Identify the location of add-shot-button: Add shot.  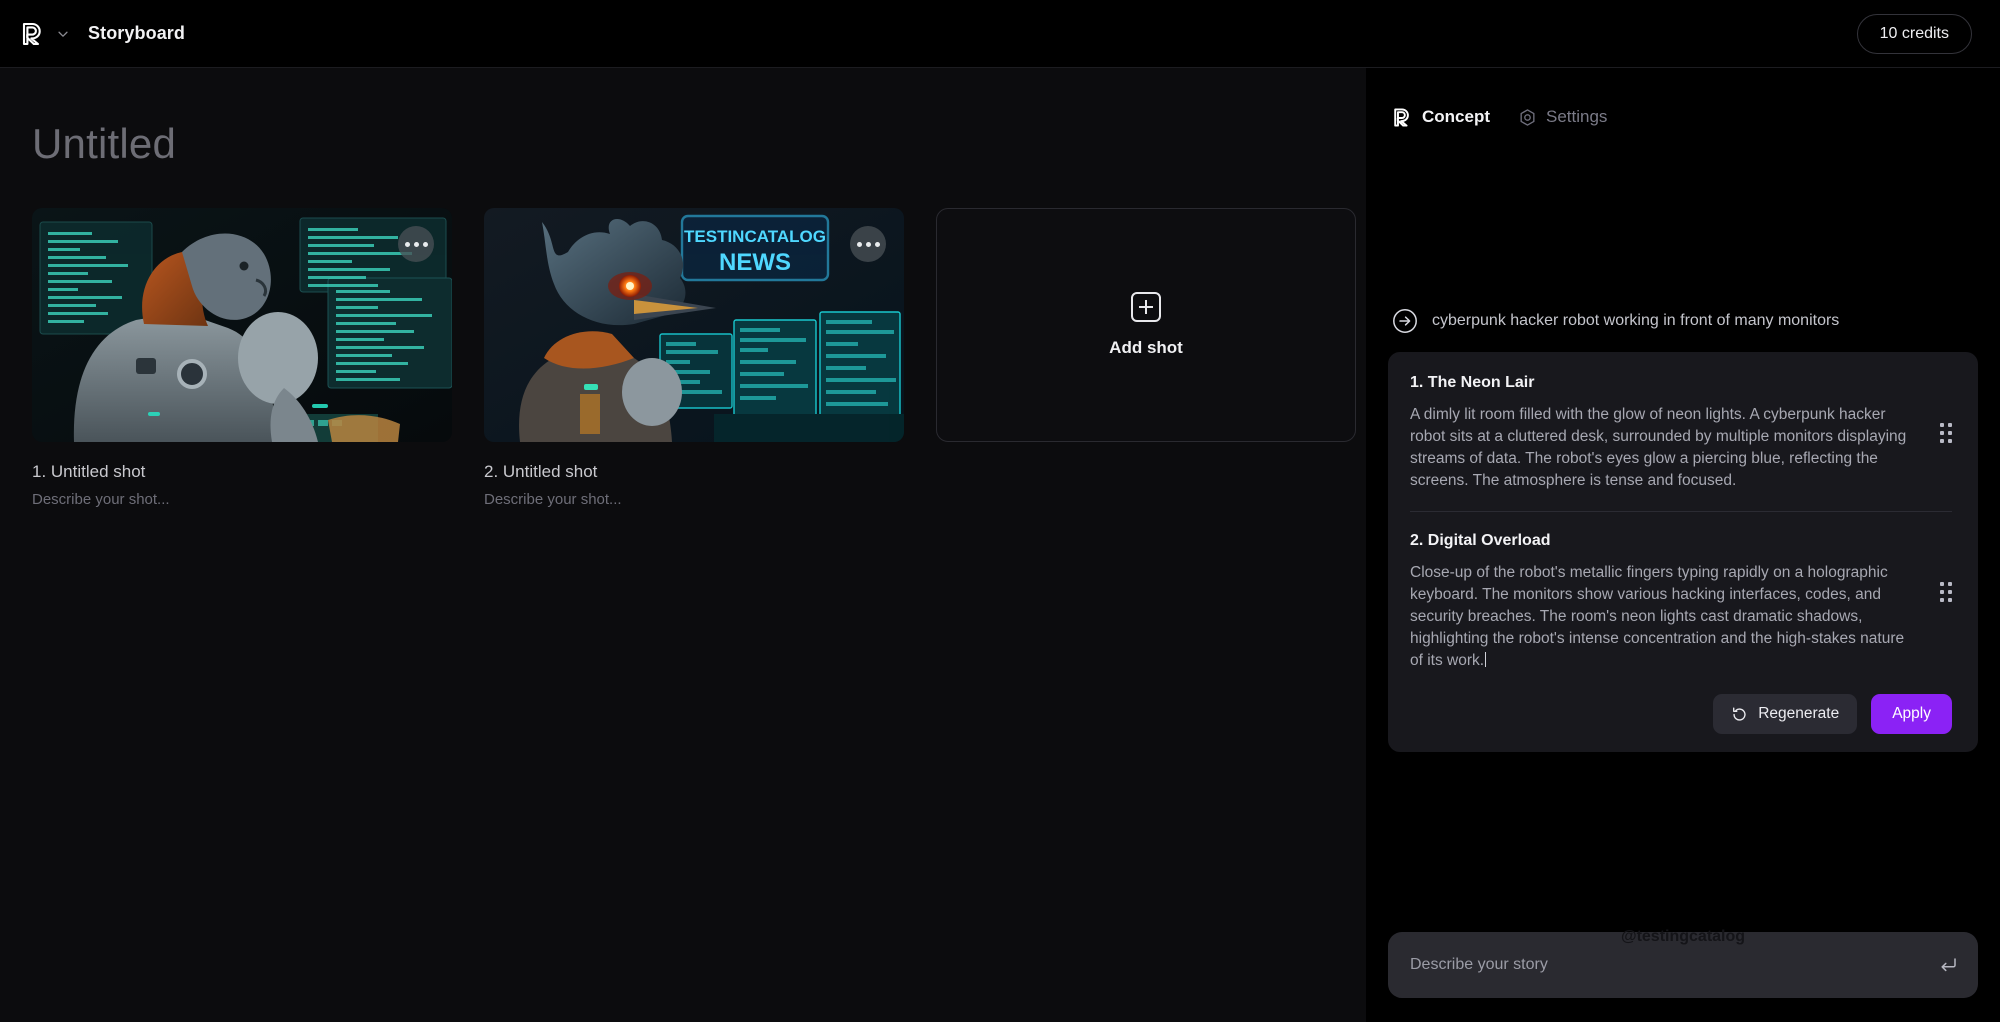
(1146, 325).